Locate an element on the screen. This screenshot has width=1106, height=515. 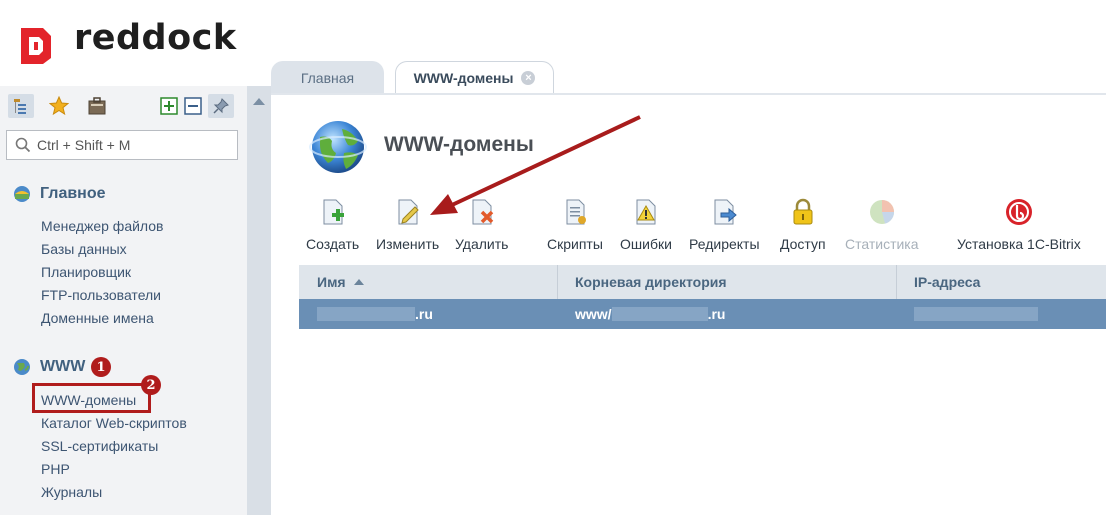
cell-root-directory: www/ .ru is located at coordinates (650, 314).